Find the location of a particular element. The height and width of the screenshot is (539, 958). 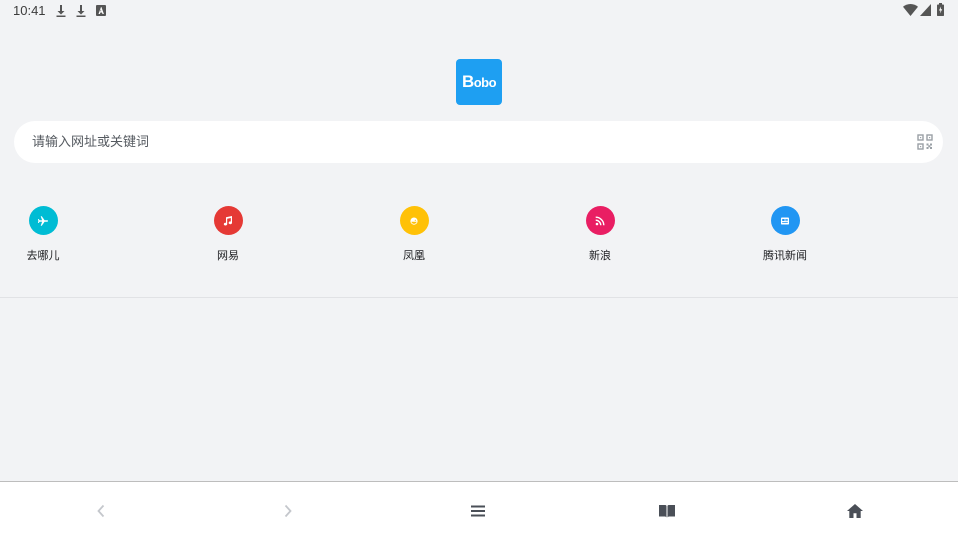

shortcut-label: 新浪 is located at coordinates (600, 255).